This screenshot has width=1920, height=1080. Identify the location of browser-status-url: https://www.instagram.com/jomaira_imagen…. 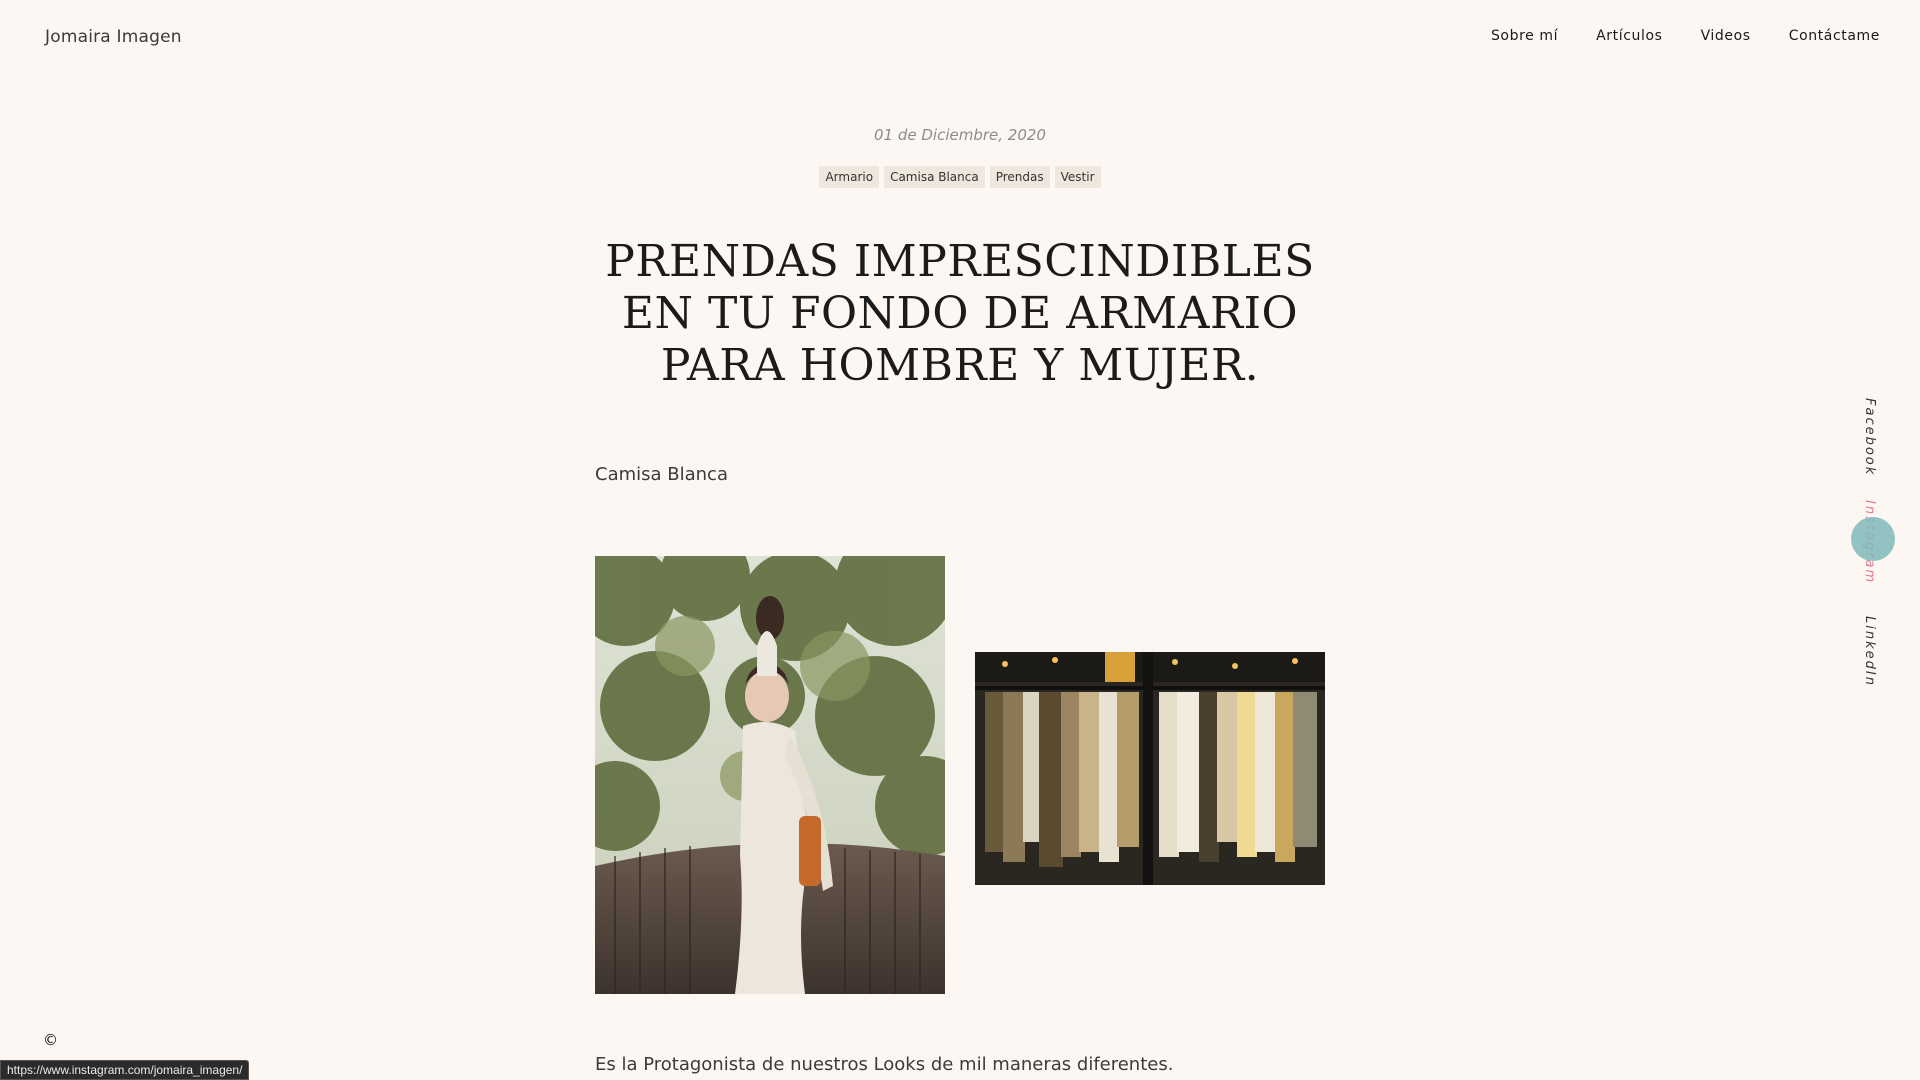
(125, 1070).